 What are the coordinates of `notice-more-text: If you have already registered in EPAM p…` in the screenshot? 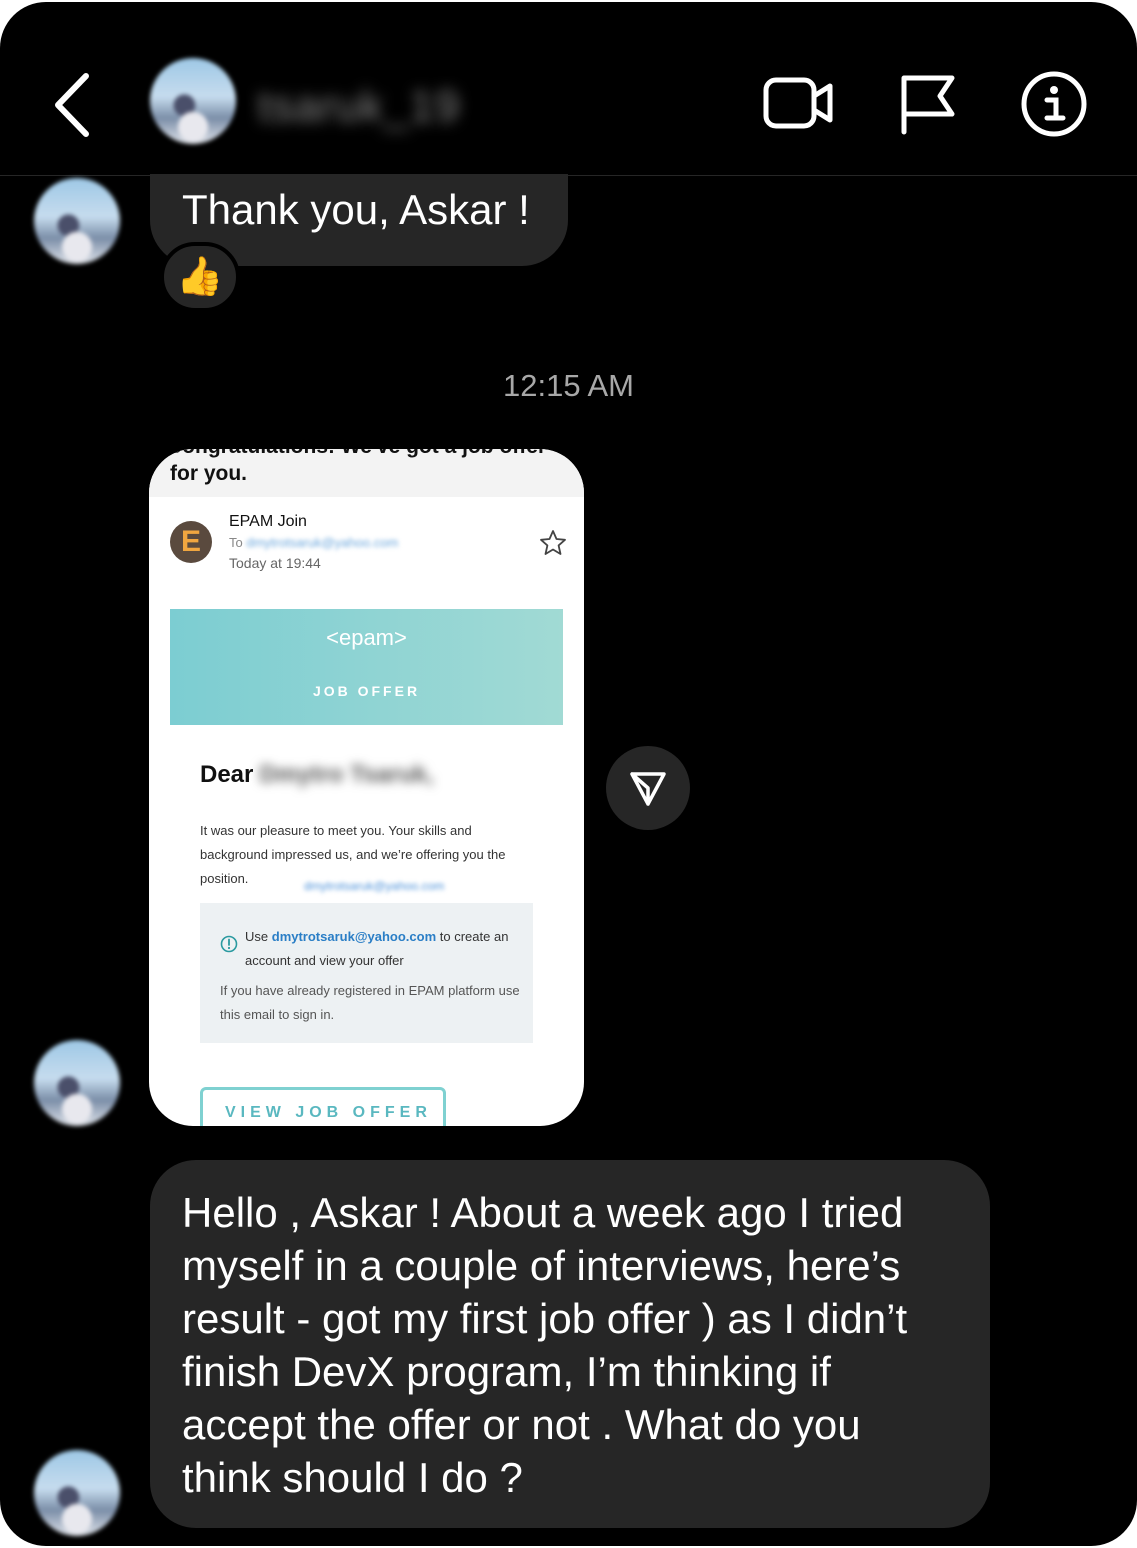 It's located at (370, 1002).